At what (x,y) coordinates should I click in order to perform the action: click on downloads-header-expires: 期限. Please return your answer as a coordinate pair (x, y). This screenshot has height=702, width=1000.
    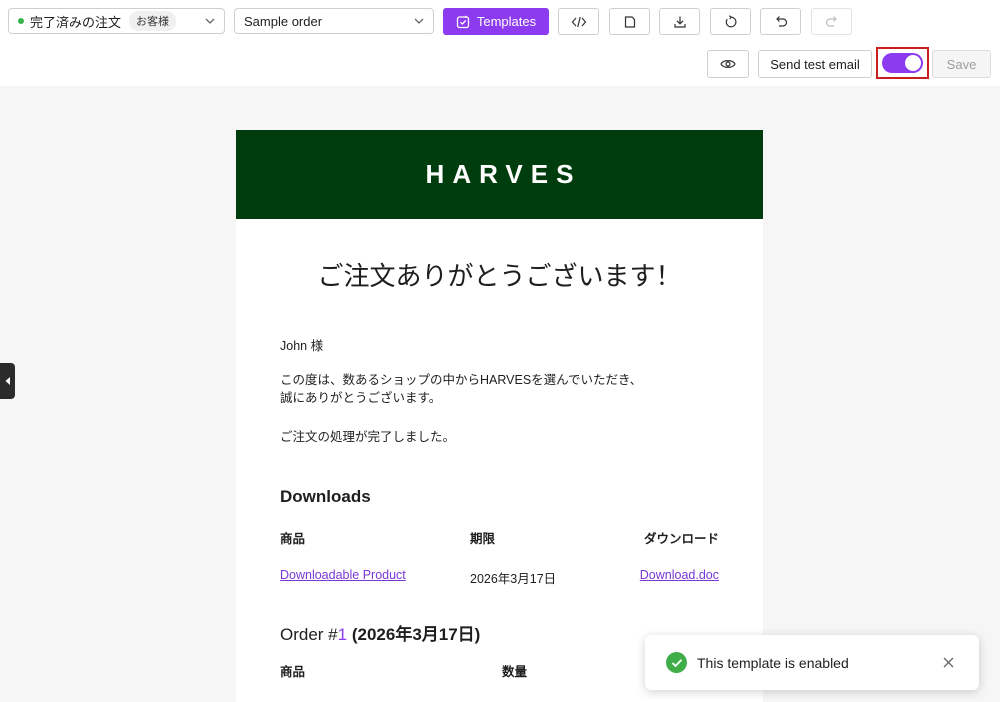
    Looking at the image, I should click on (483, 539).